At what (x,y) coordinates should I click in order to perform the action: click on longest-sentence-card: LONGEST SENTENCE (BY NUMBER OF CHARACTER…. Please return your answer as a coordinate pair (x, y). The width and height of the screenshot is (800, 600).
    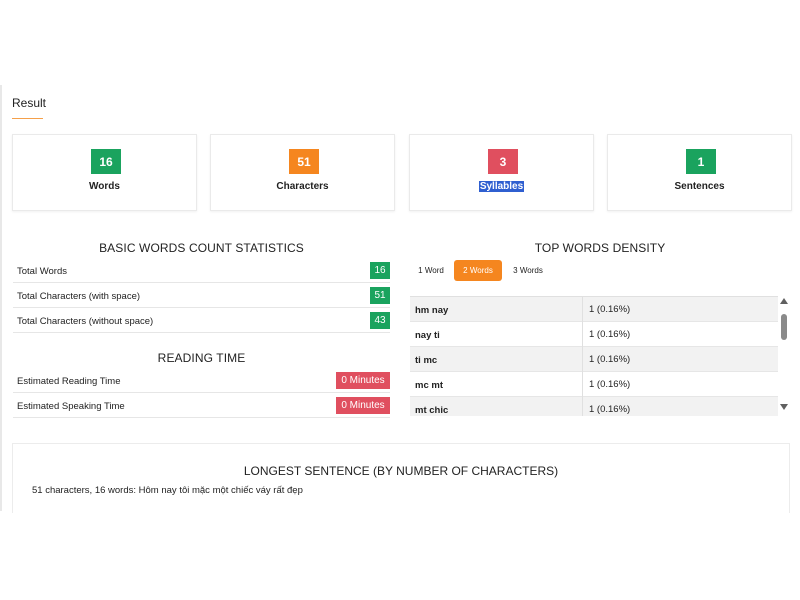
    Looking at the image, I should click on (401, 478).